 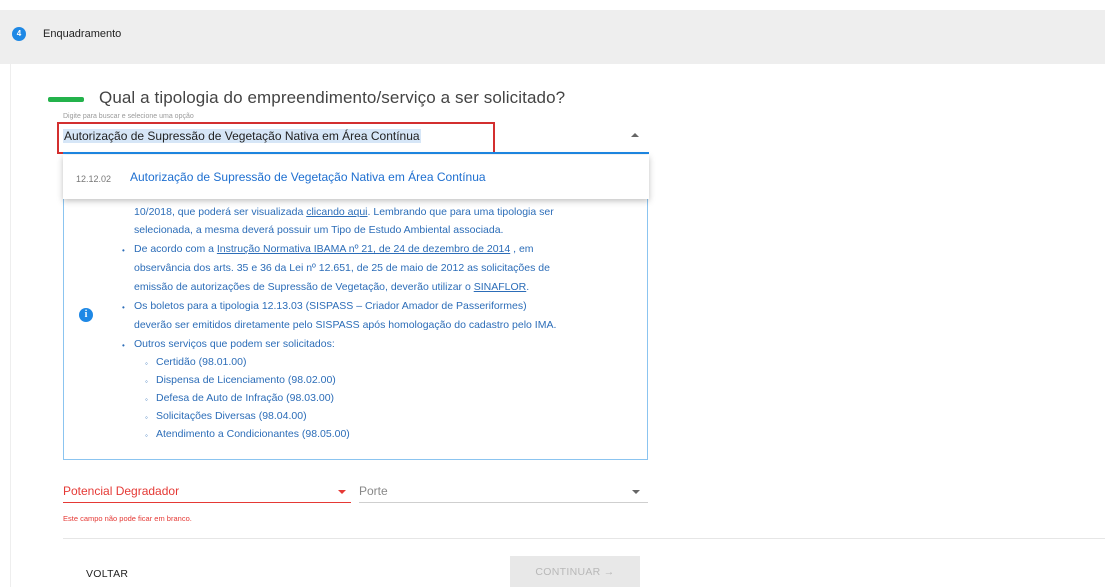 I want to click on info-icon: i, so click(x=86, y=315).